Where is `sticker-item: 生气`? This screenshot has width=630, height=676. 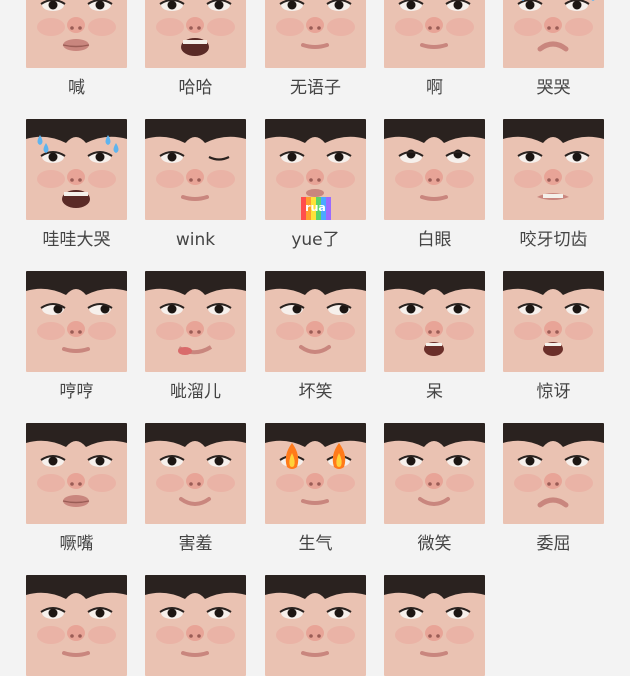
sticker-item: 生气 is located at coordinates (315, 488).